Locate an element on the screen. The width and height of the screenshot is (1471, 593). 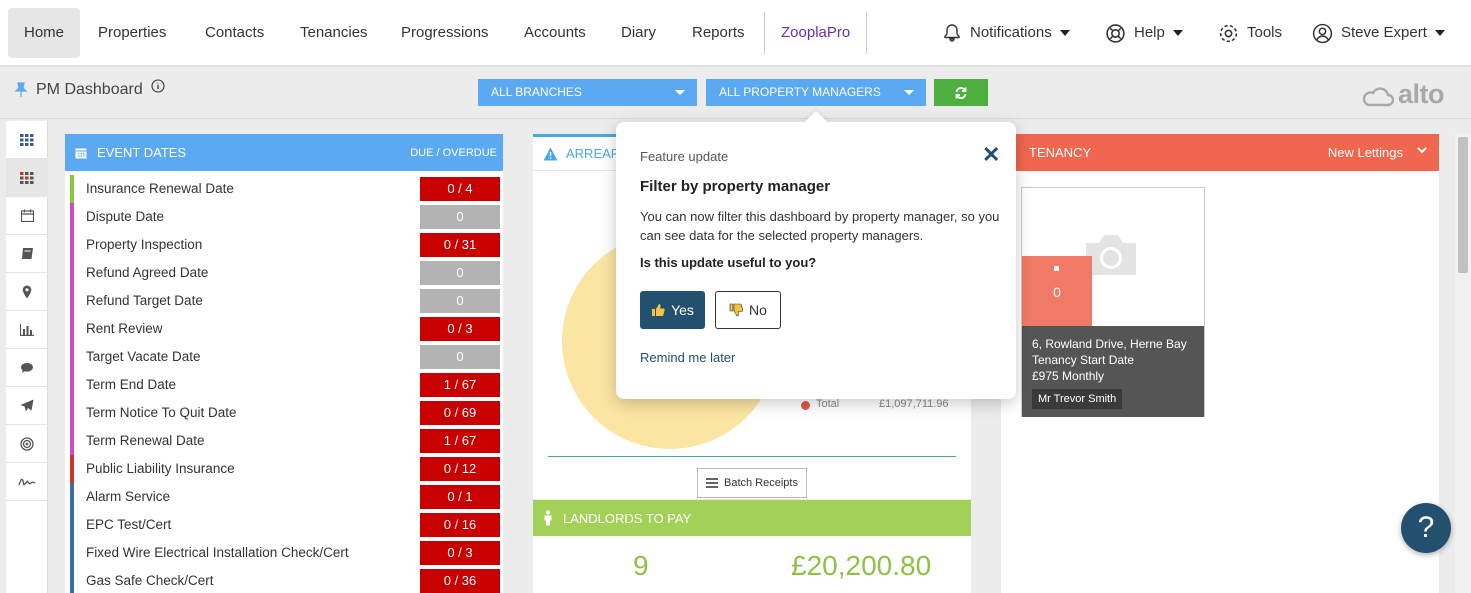
list-icon is located at coordinates (712, 483).